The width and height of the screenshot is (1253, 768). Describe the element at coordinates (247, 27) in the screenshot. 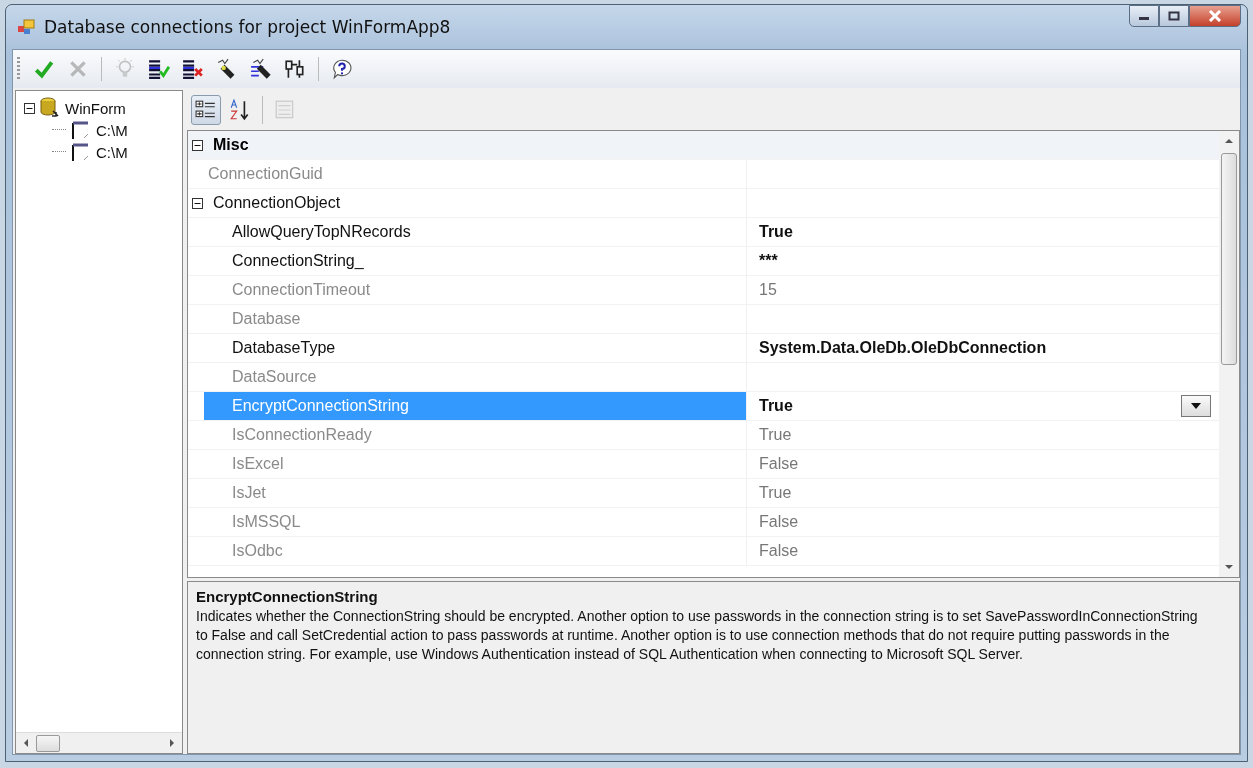

I see `window-title: Database connections for project WinFormApp8` at that location.